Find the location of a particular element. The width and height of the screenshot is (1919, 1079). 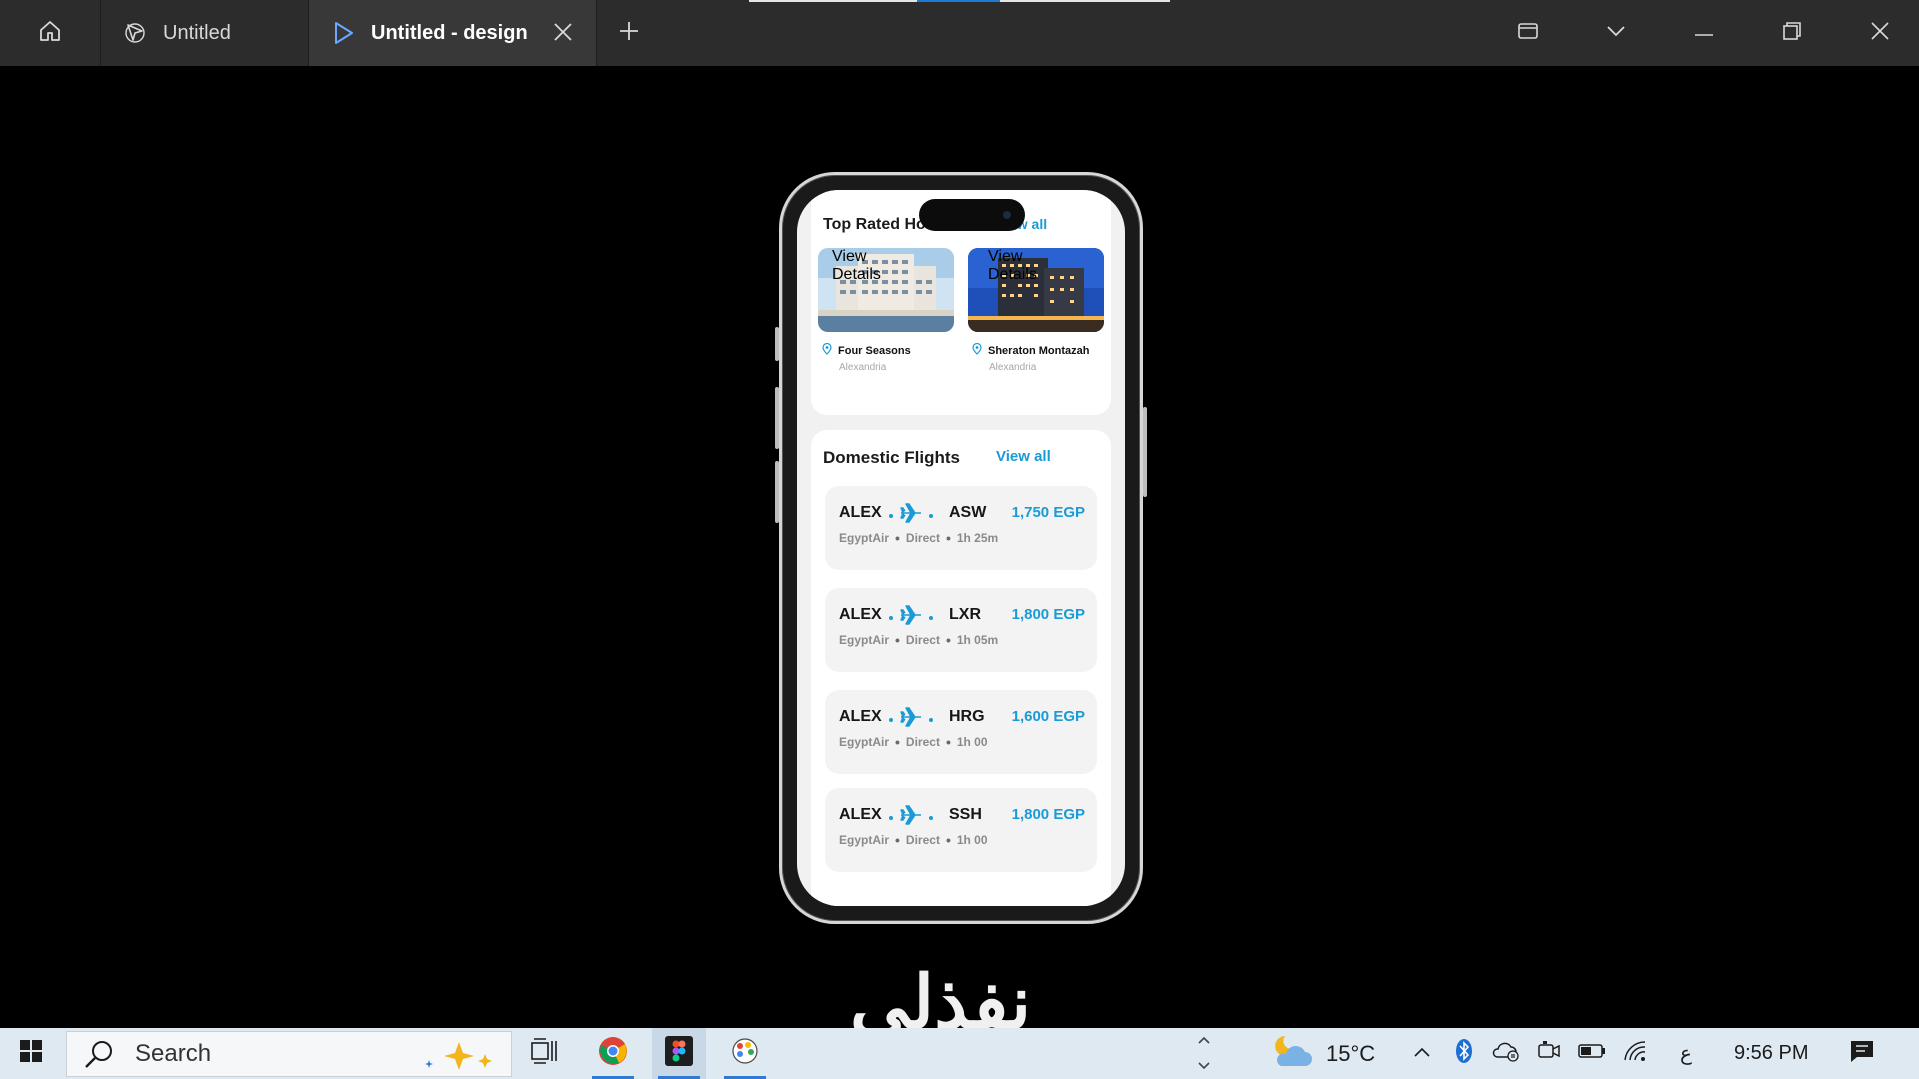

flight-destination: ASW is located at coordinates (968, 512).